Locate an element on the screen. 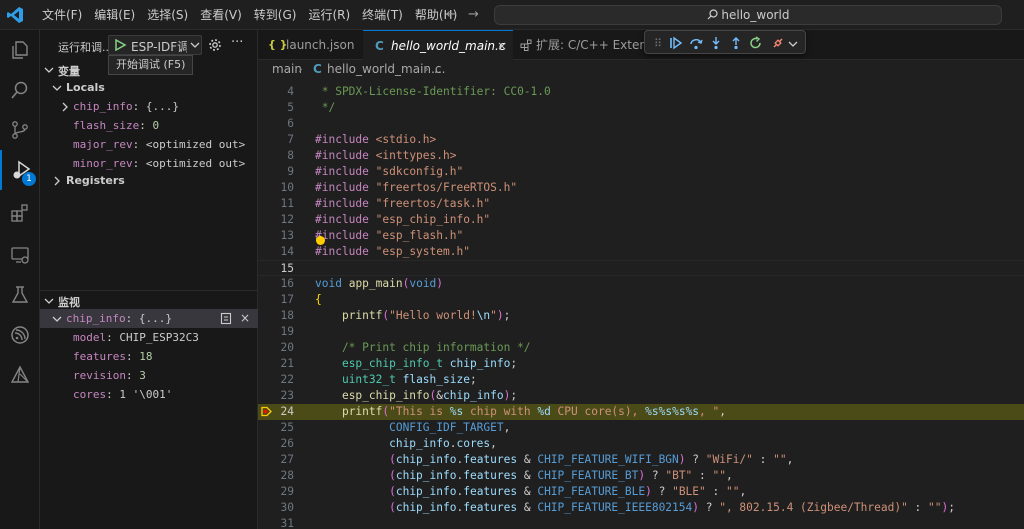  continue-icon is located at coordinates (676, 43).